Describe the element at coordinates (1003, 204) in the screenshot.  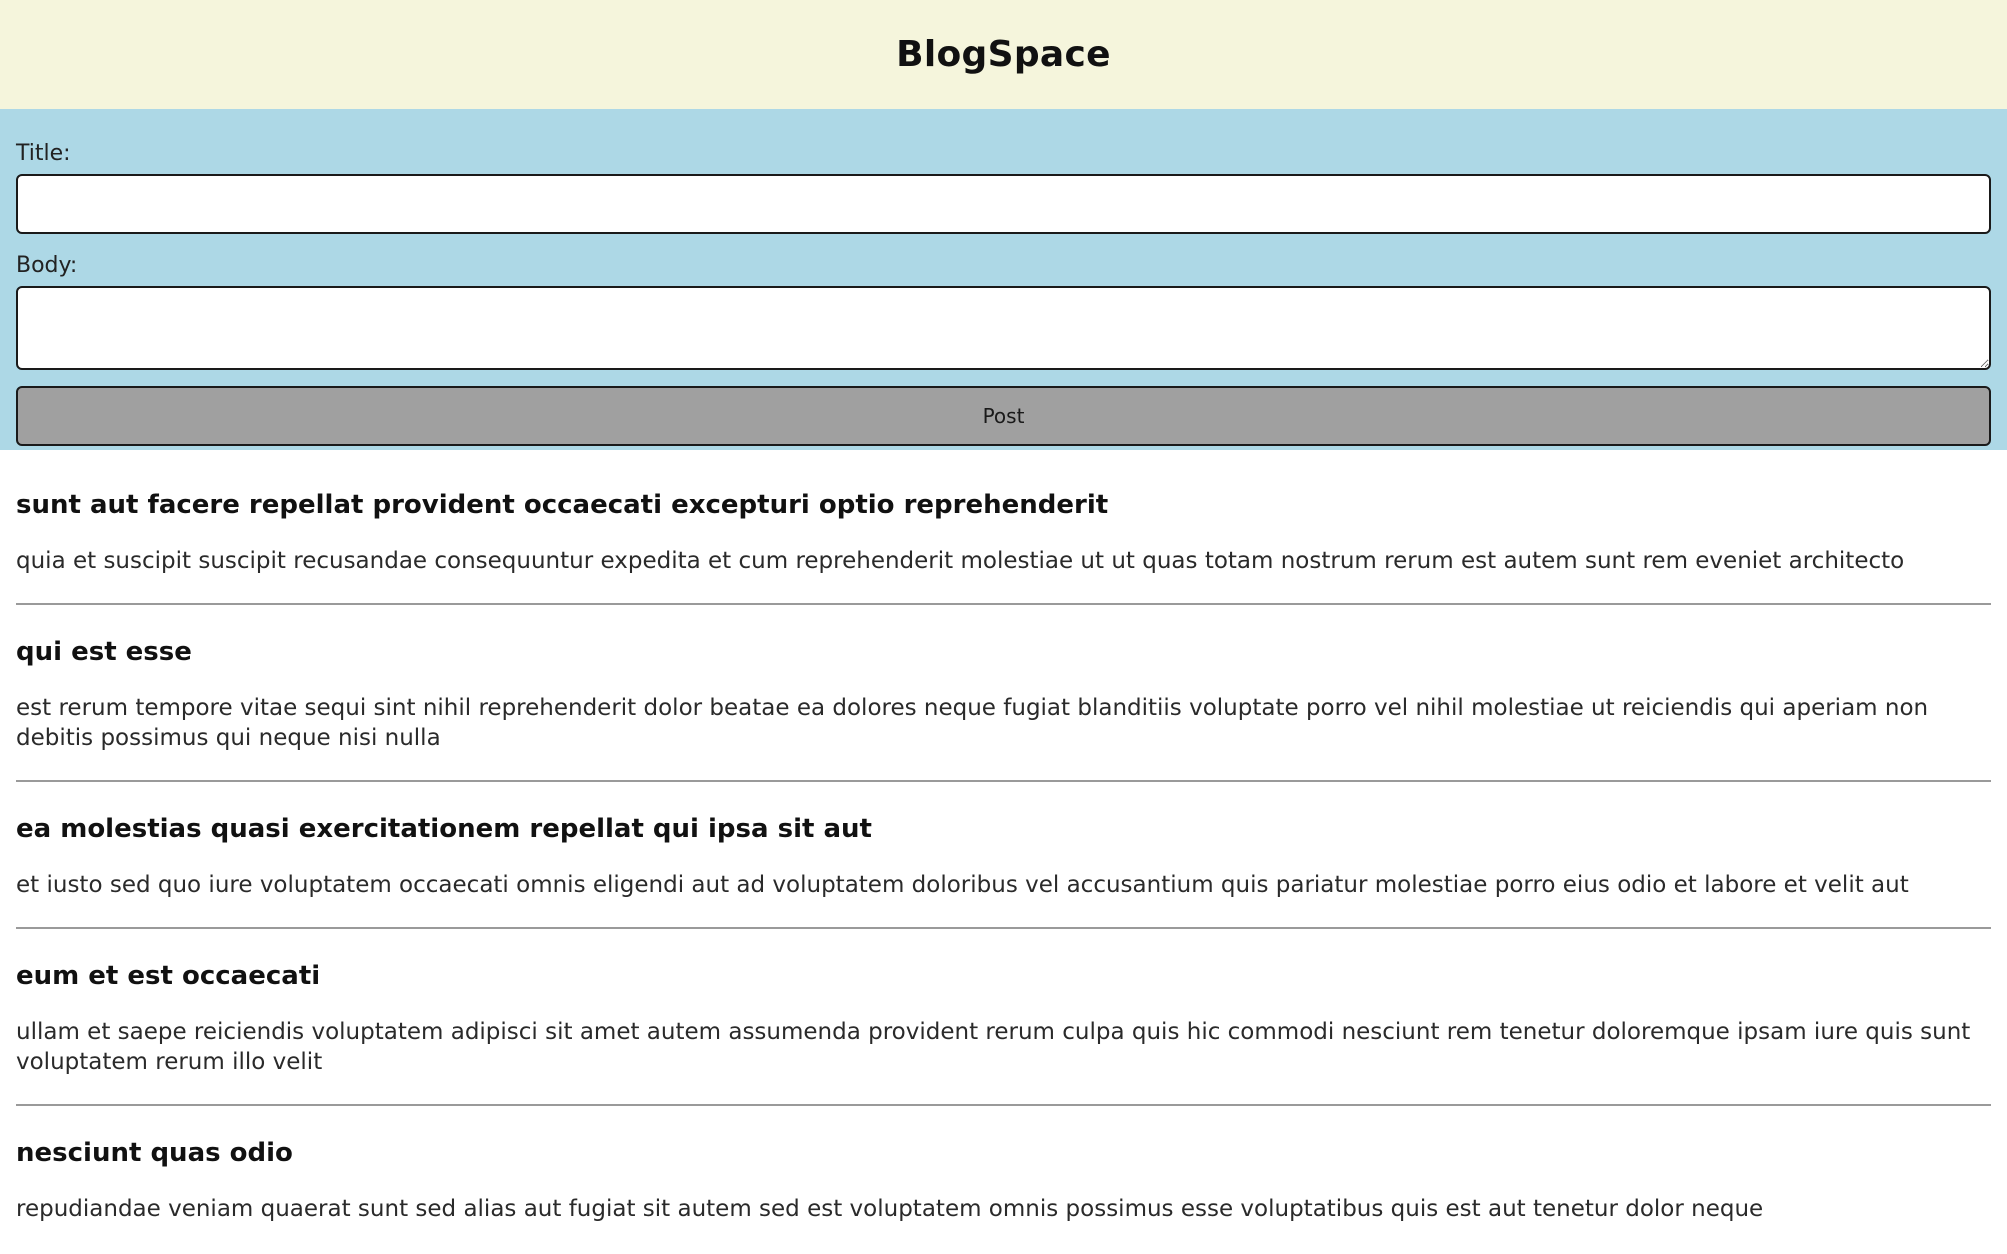
I see `title-input` at that location.